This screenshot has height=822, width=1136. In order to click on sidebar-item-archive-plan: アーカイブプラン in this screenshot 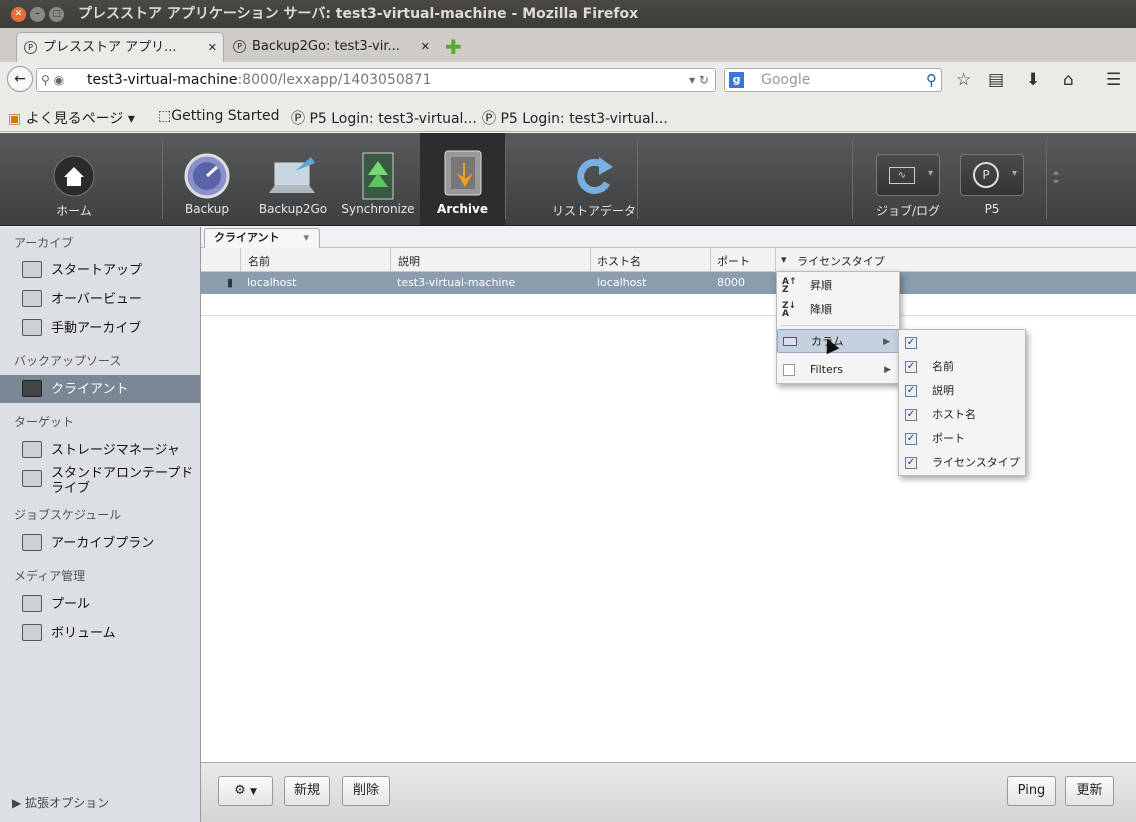, I will do `click(100, 543)`.